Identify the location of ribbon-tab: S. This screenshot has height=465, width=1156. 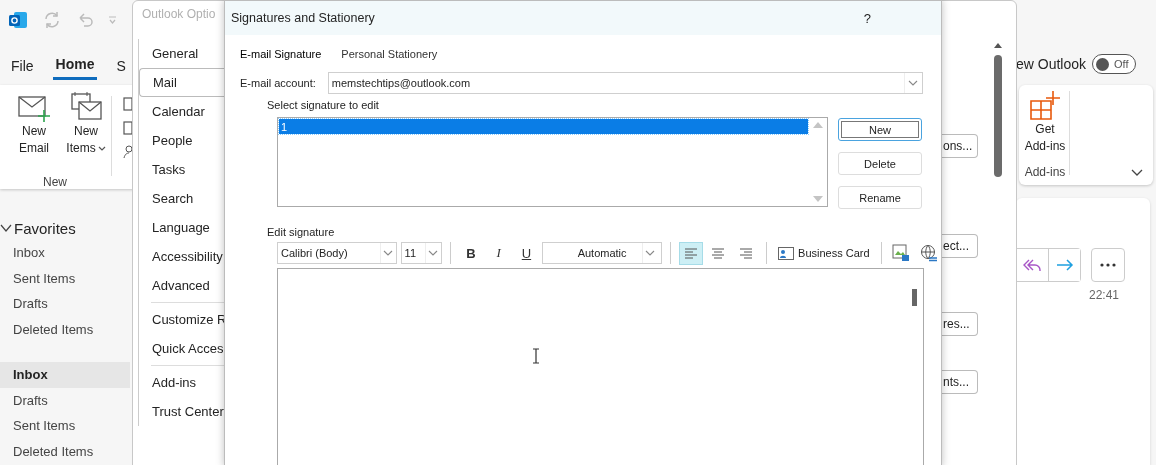
(121, 67).